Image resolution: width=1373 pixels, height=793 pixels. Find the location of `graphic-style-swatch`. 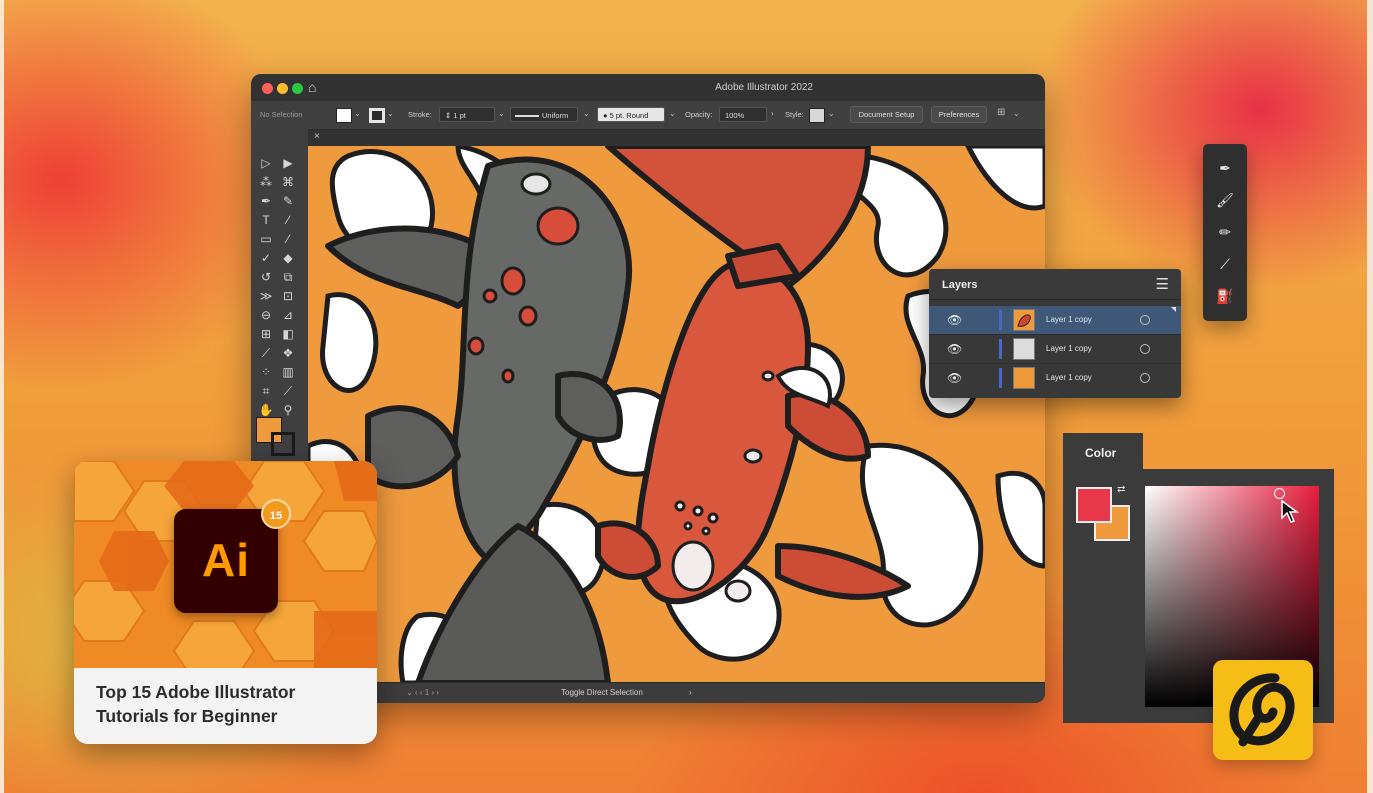

graphic-style-swatch is located at coordinates (817, 115).